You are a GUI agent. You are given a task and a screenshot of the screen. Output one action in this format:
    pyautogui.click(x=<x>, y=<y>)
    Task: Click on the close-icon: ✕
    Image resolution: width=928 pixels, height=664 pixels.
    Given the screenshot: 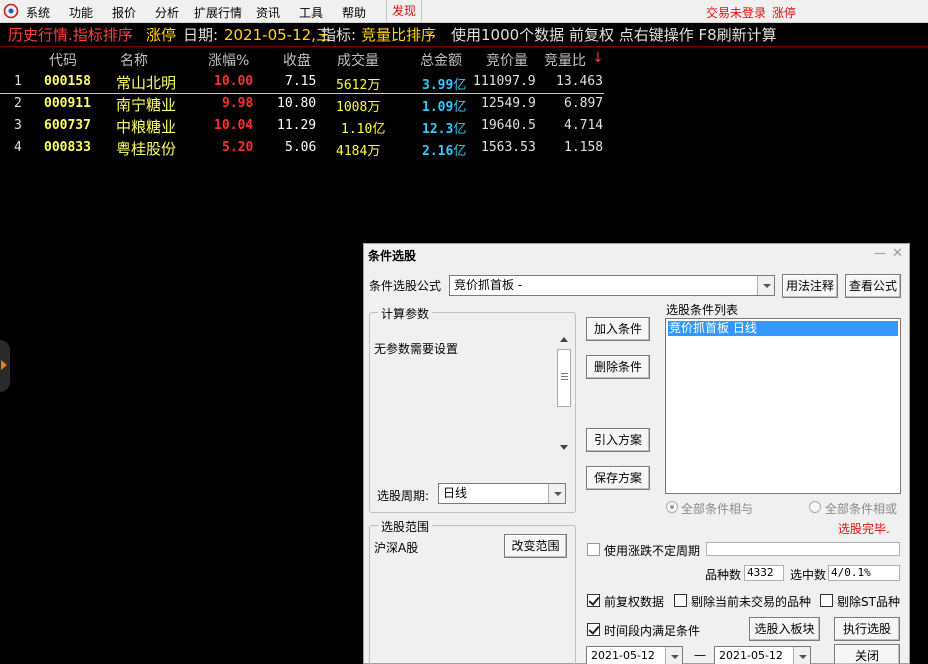 What is the action you would take?
    pyautogui.click(x=897, y=253)
    